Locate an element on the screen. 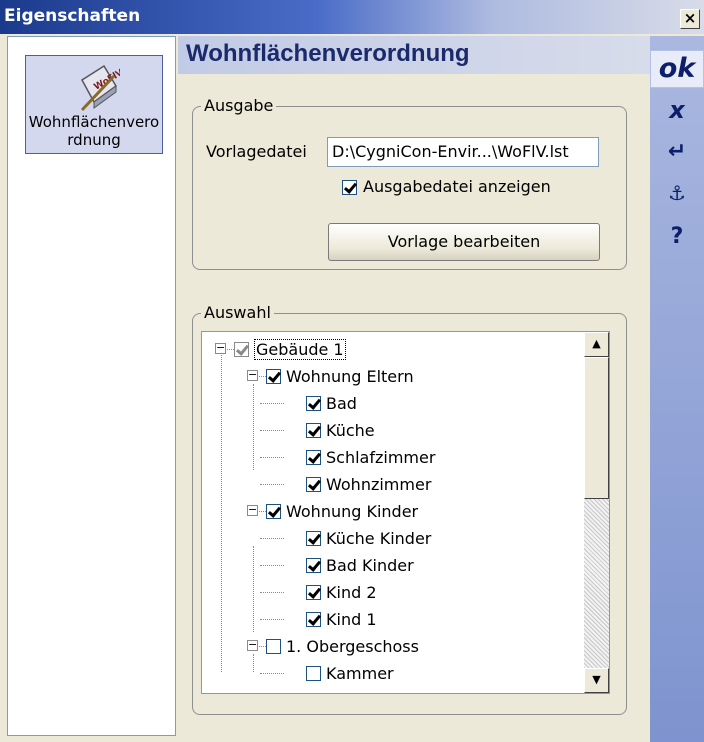 This screenshot has height=742, width=704. tree-node: Wohnung Kinder is located at coordinates (342, 510).